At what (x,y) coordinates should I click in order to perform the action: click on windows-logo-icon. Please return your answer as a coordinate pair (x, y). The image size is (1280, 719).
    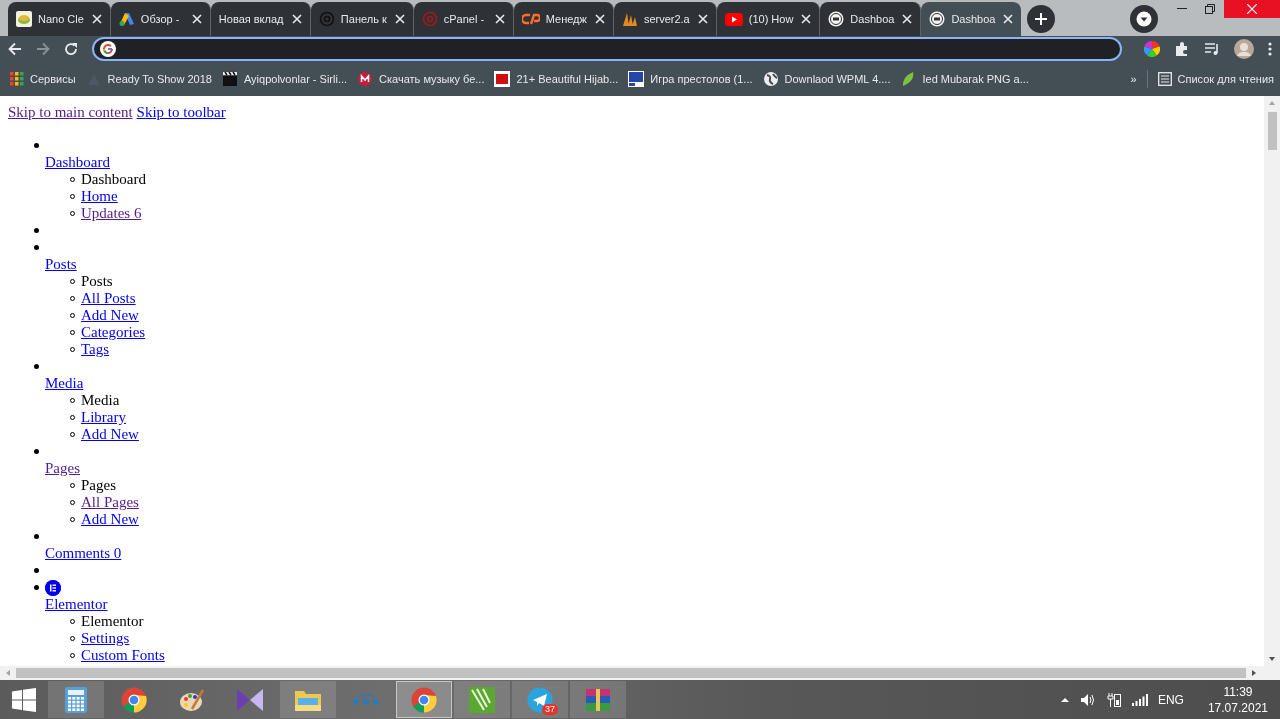
    Looking at the image, I should click on (24, 699).